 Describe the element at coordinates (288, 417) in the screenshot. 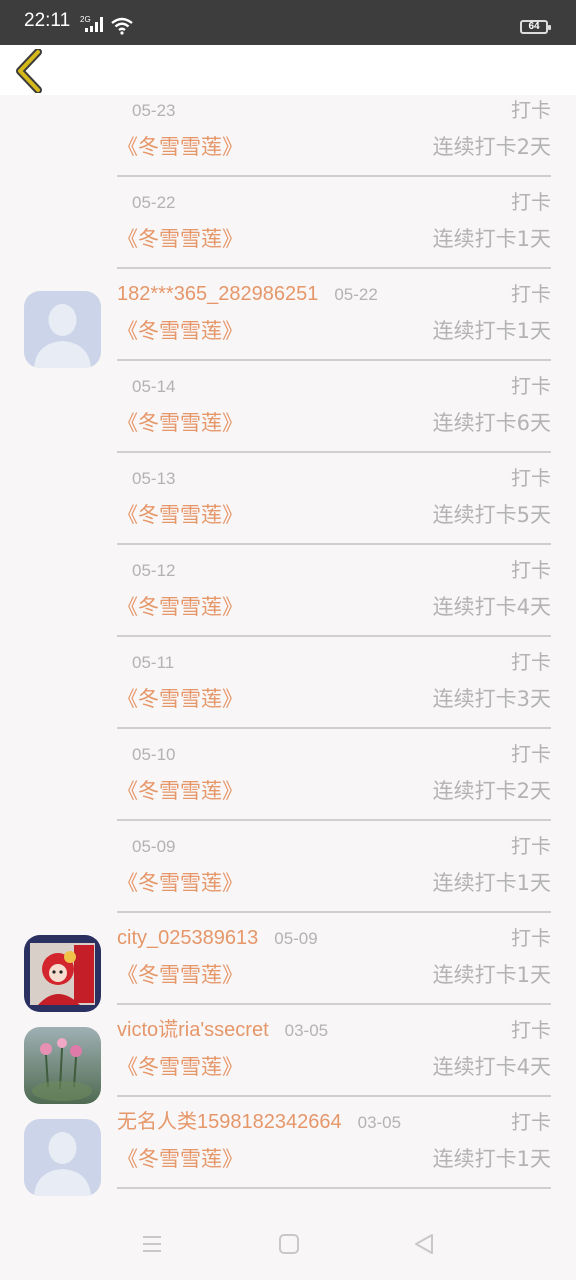

I see `checkin-item: 05-14 打卡《冬雪雪莲》 连续打卡6天` at that location.